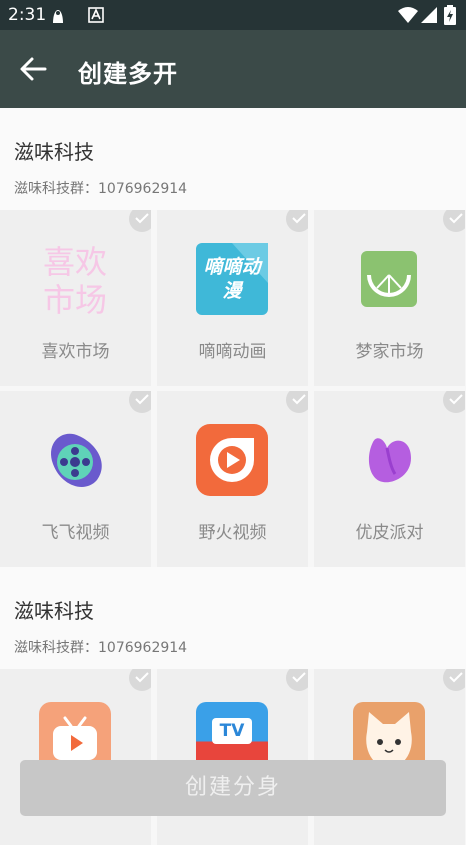  What do you see at coordinates (128, 74) in the screenshot?
I see `page-title: 创建多开` at bounding box center [128, 74].